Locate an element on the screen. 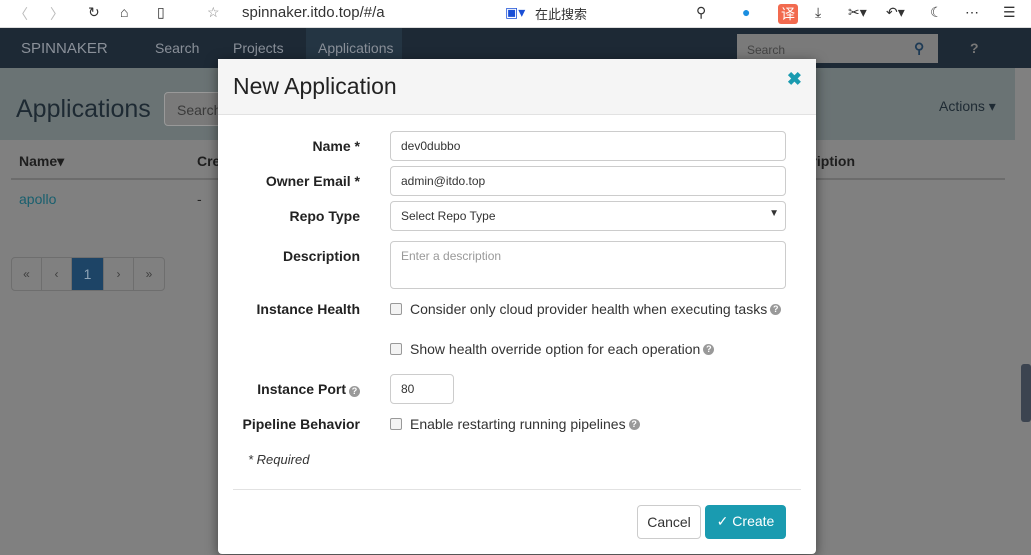  page-1: 1 is located at coordinates (88, 274).